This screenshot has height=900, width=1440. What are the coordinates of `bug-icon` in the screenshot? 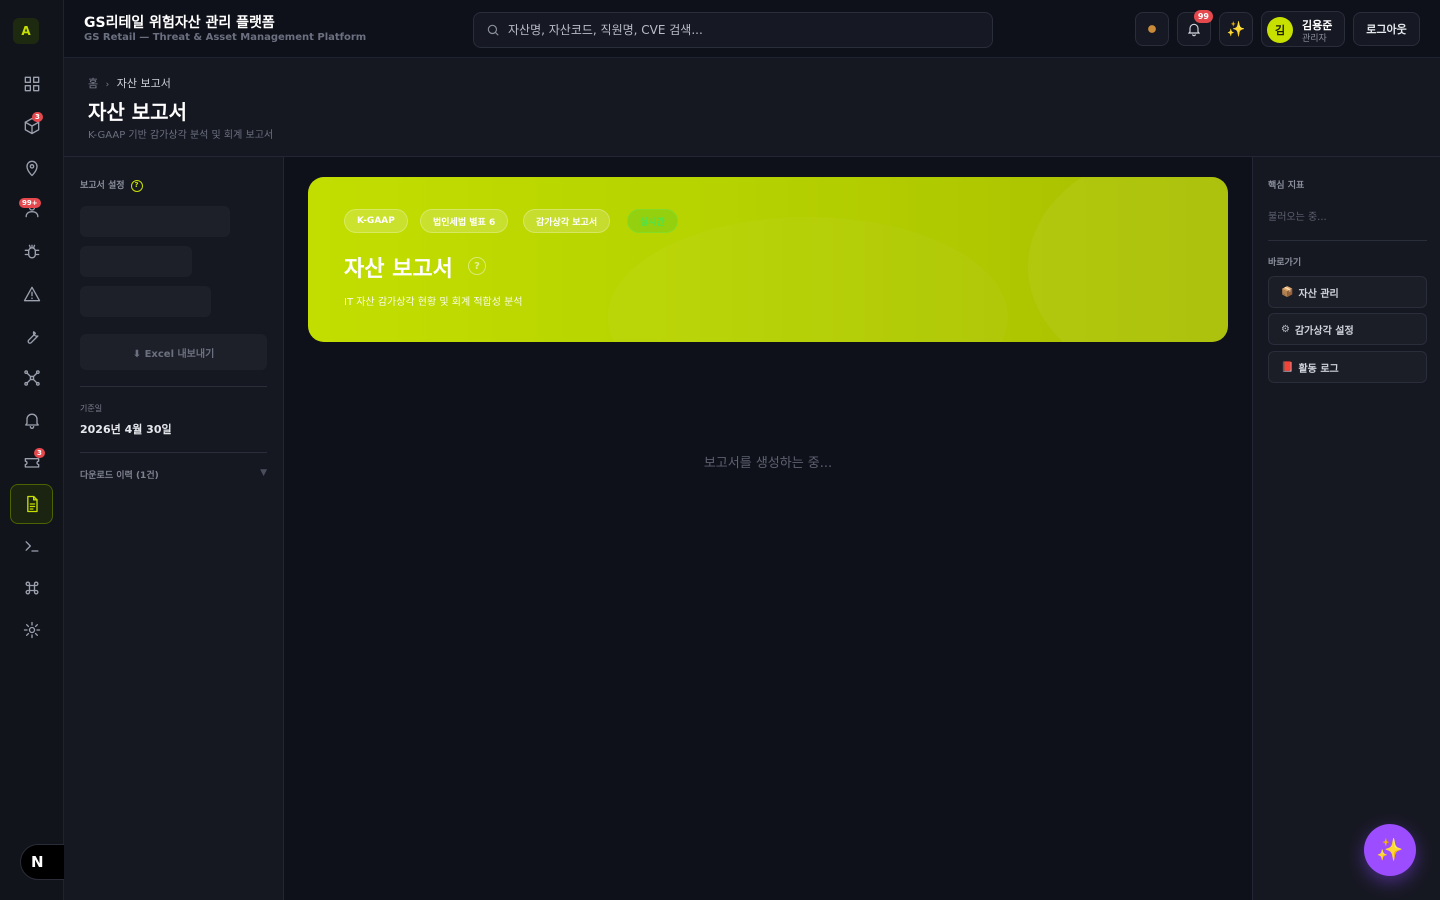 It's located at (31, 251).